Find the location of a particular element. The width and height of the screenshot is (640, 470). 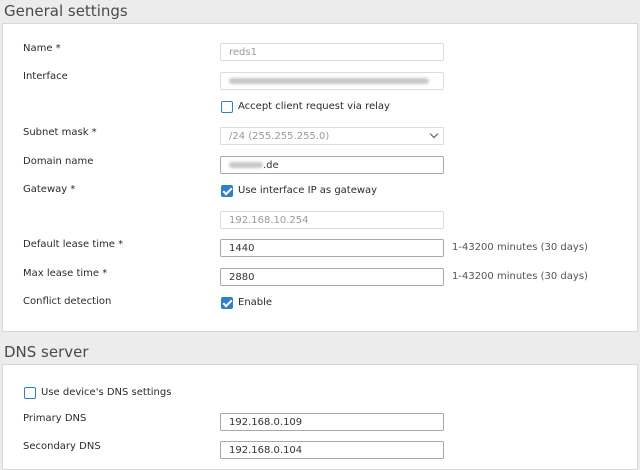

subnet-mask-select: /24 (255.255.255.0) is located at coordinates (332, 136).